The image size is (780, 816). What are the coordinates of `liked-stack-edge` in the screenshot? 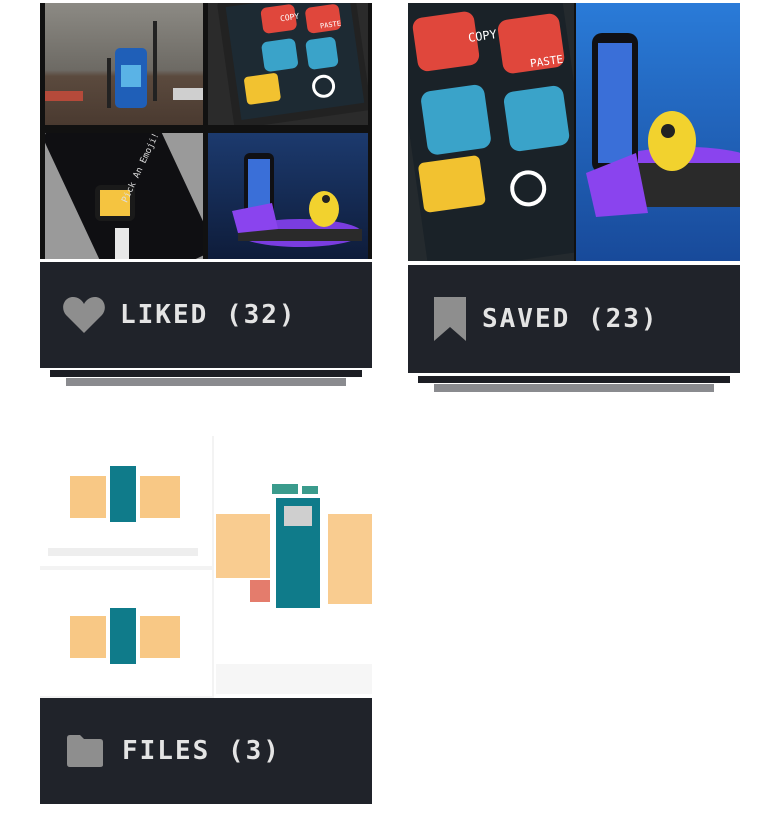 It's located at (206, 373).